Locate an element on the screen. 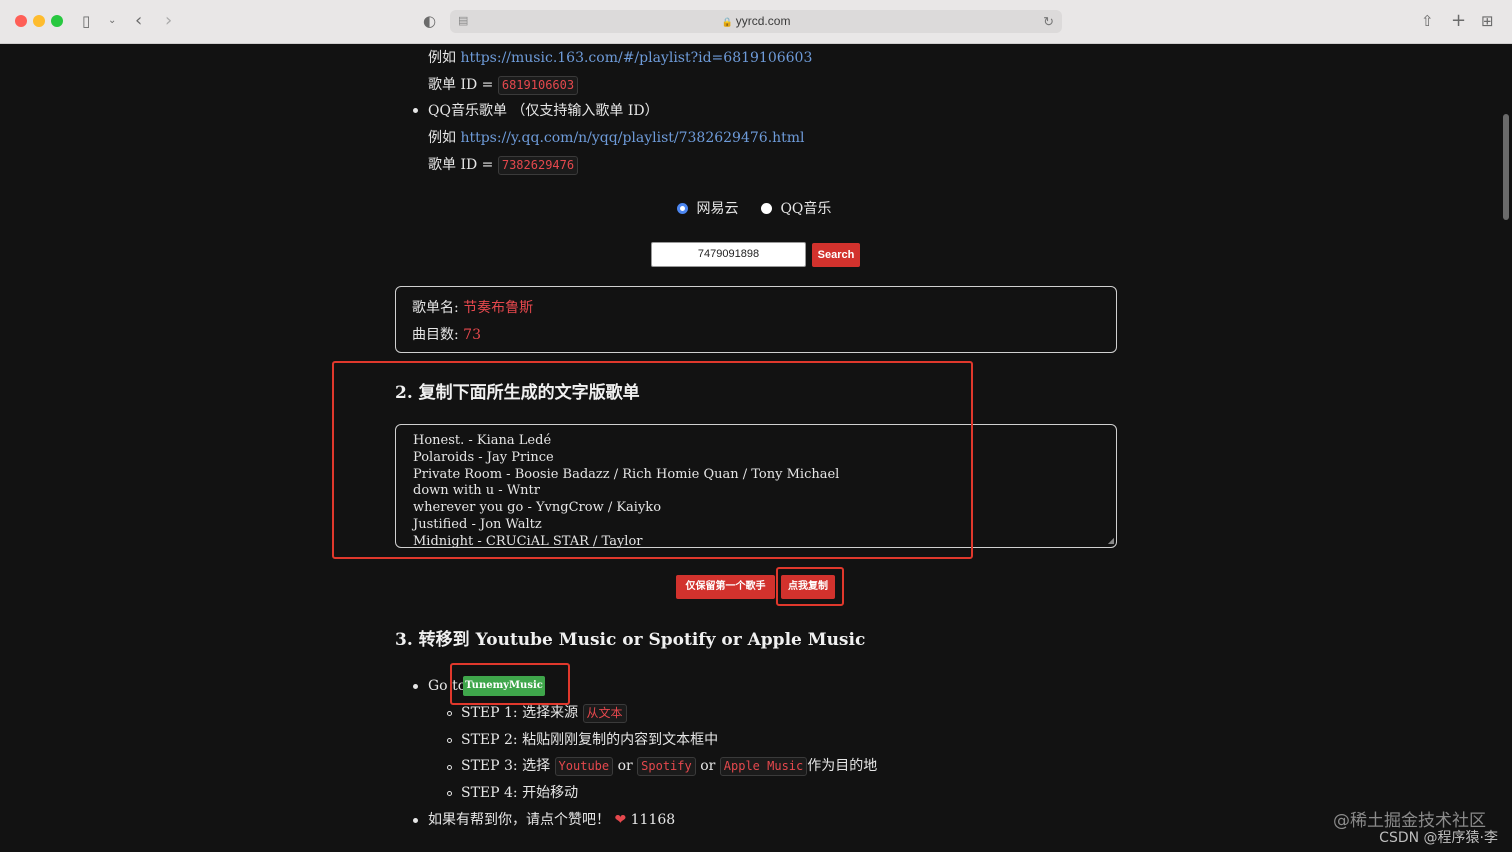  step-4: STEP 4: 开始移动 is located at coordinates (520, 793).